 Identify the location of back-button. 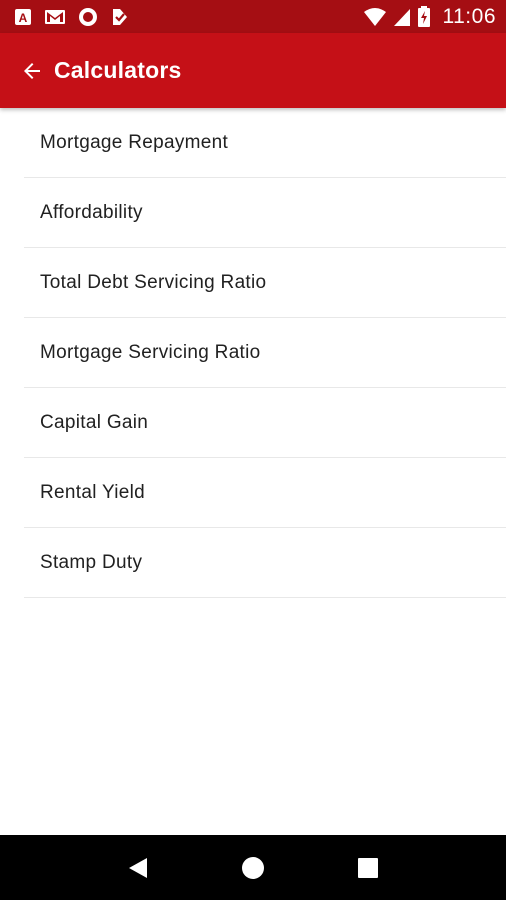
(32, 71).